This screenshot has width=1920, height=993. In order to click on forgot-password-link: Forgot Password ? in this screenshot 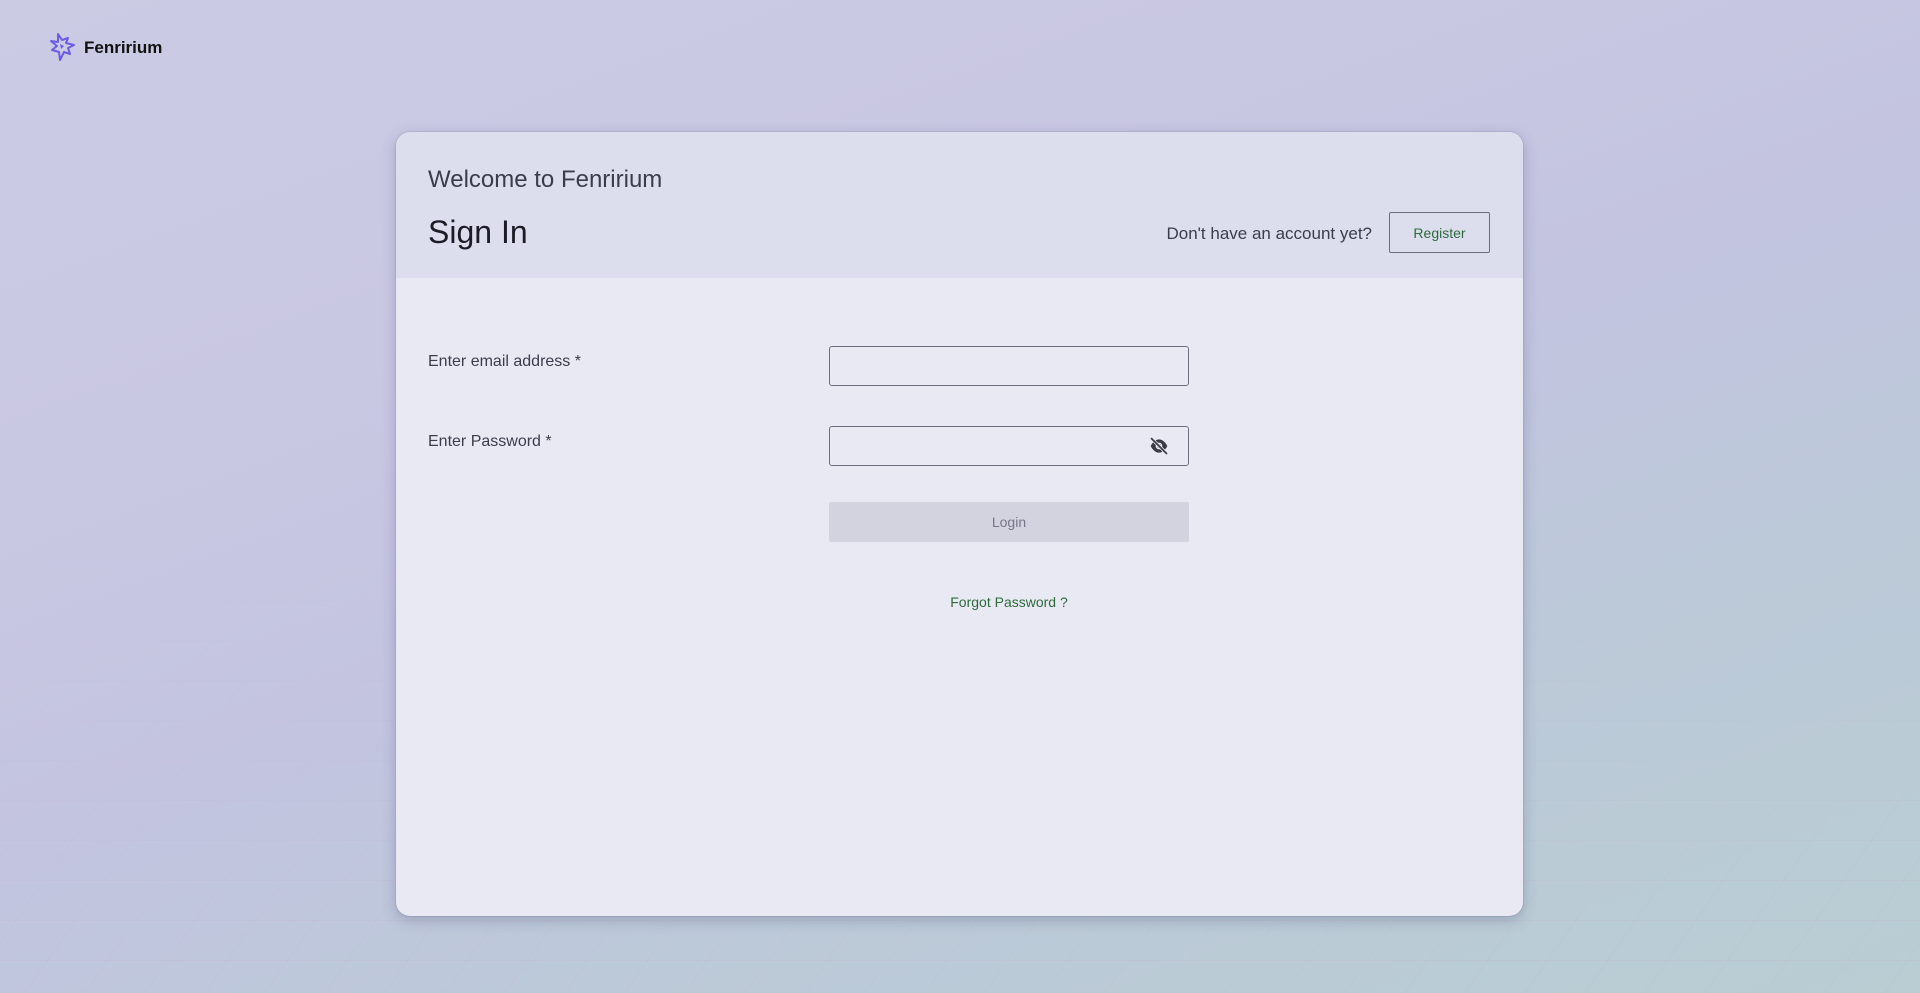, I will do `click(1009, 602)`.